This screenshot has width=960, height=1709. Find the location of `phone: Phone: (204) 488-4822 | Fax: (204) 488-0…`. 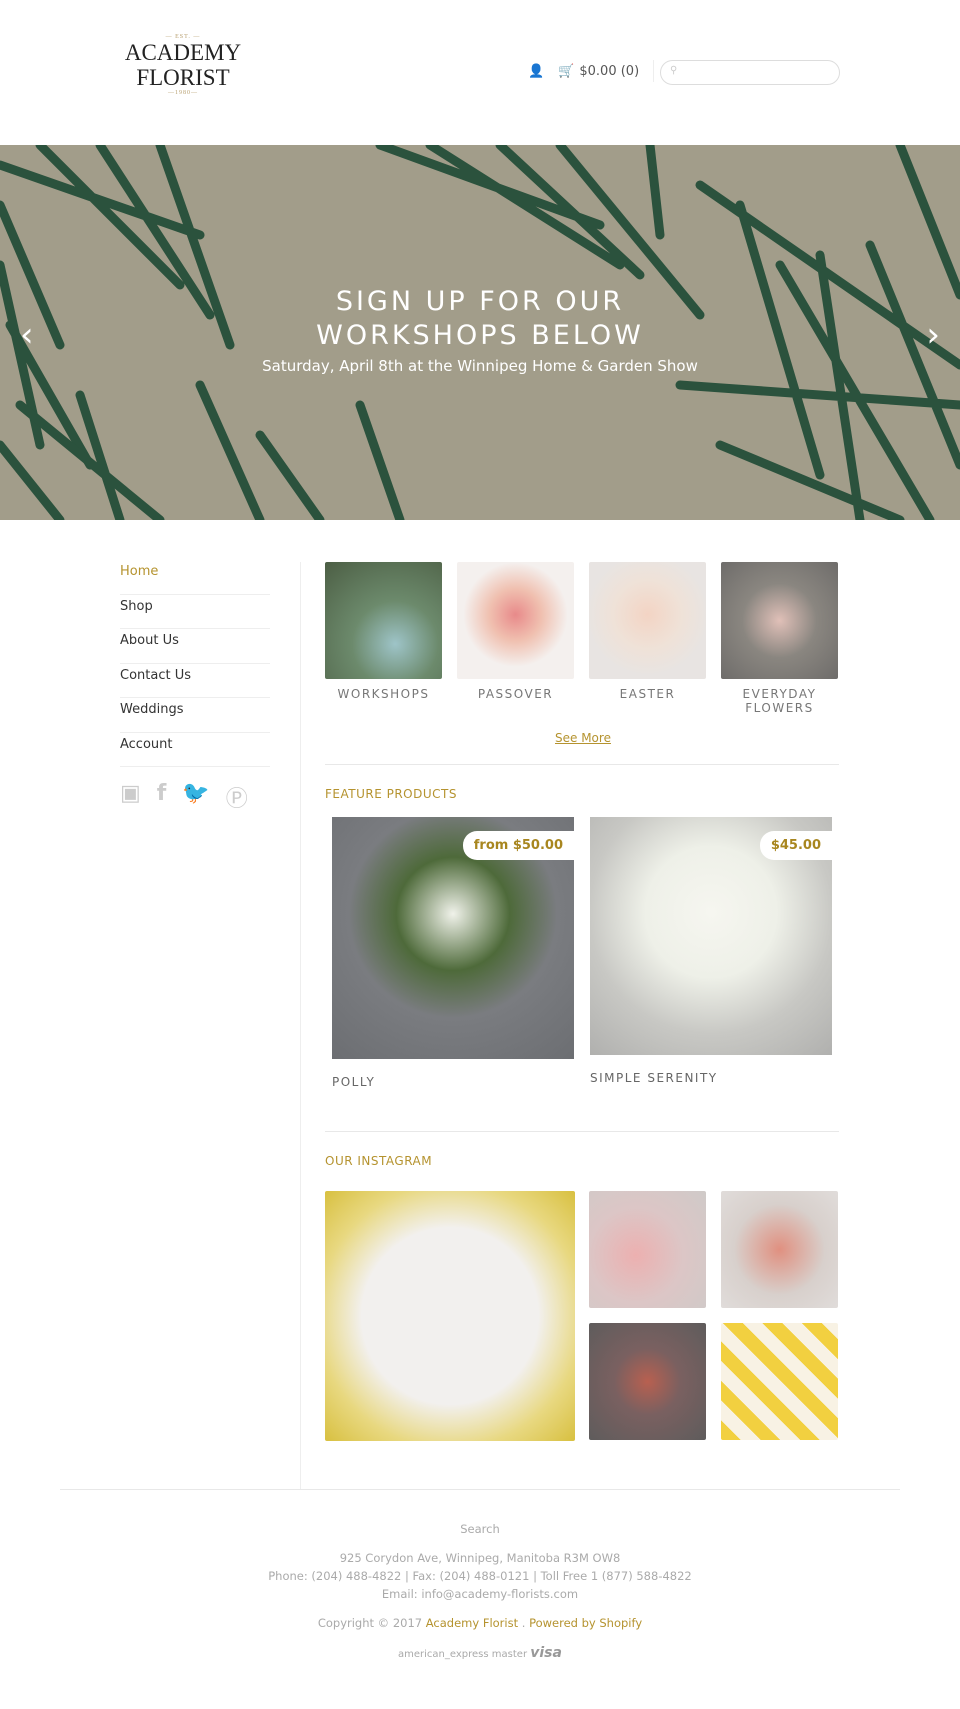

phone: Phone: (204) 488-4822 | Fax: (204) 488-0… is located at coordinates (480, 1576).